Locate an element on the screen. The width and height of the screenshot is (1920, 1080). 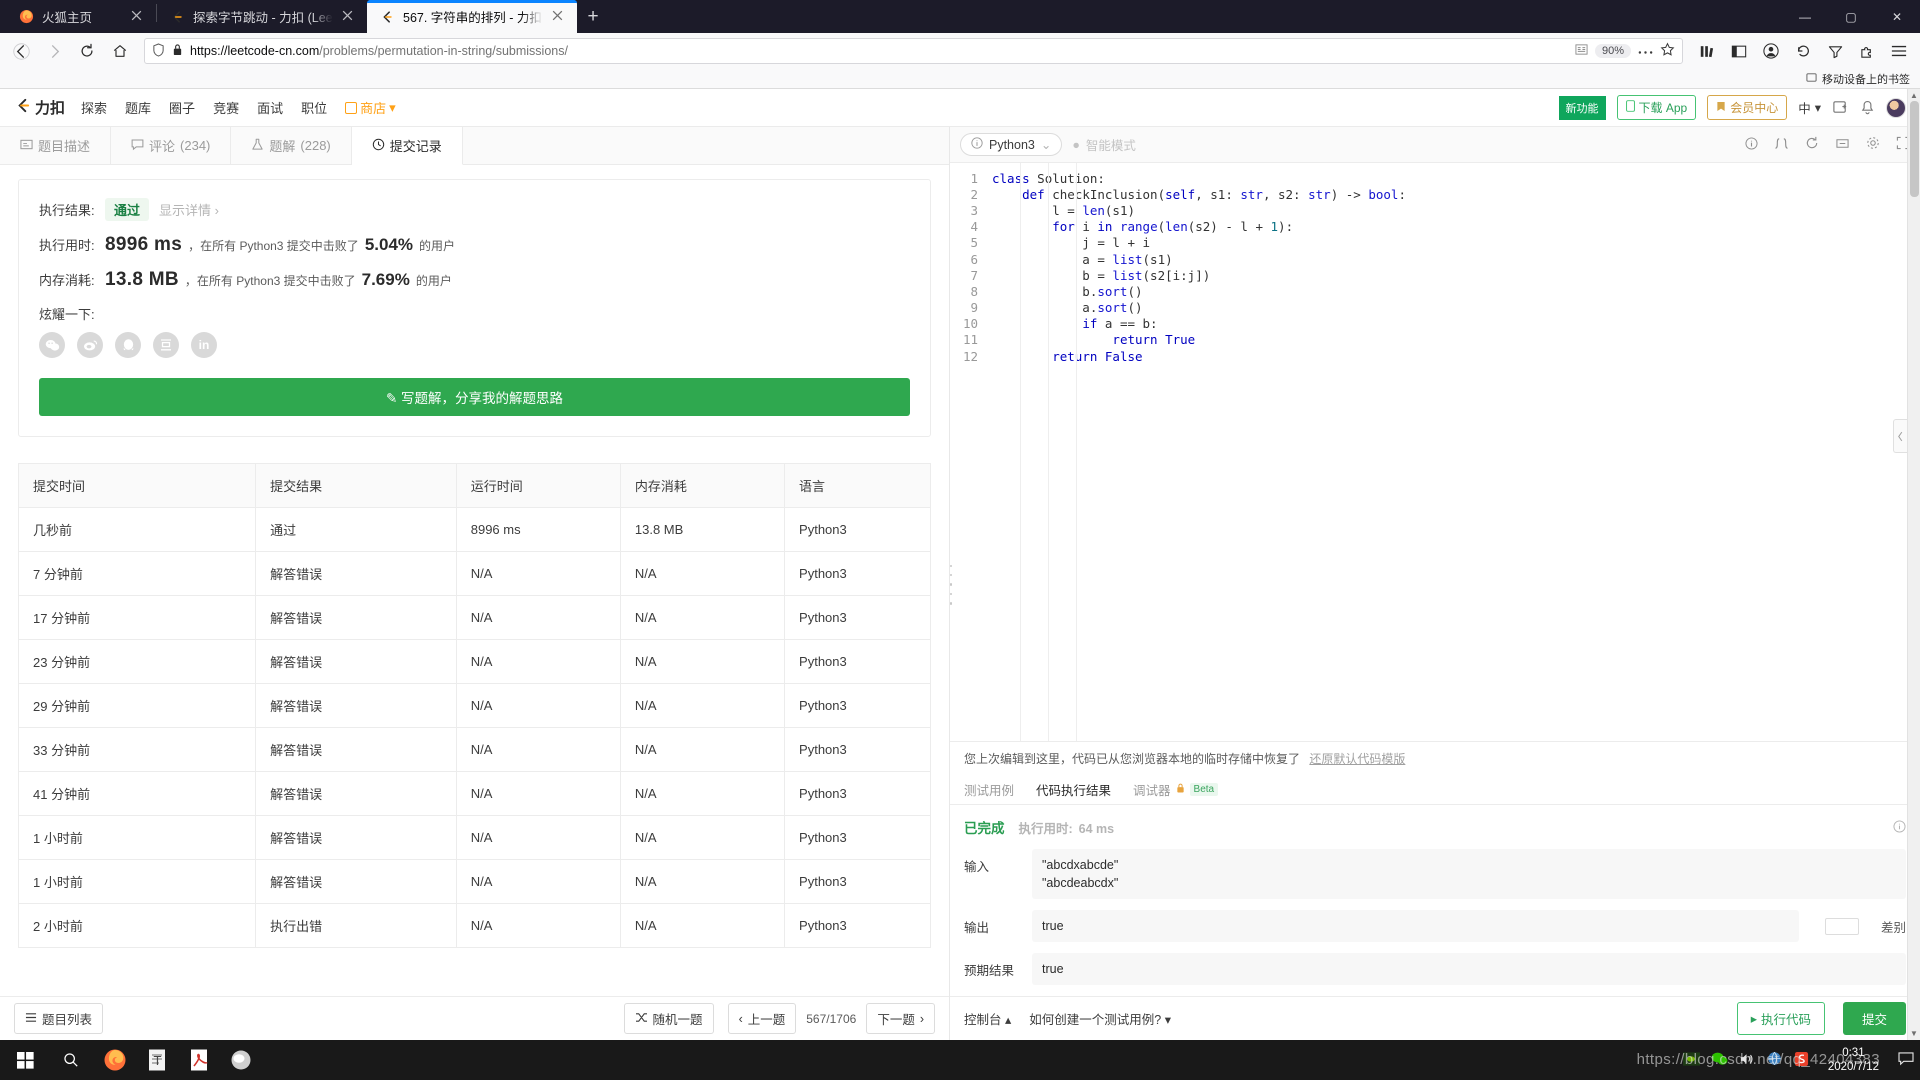
maximize-button: ▢ is located at coordinates (1851, 16).